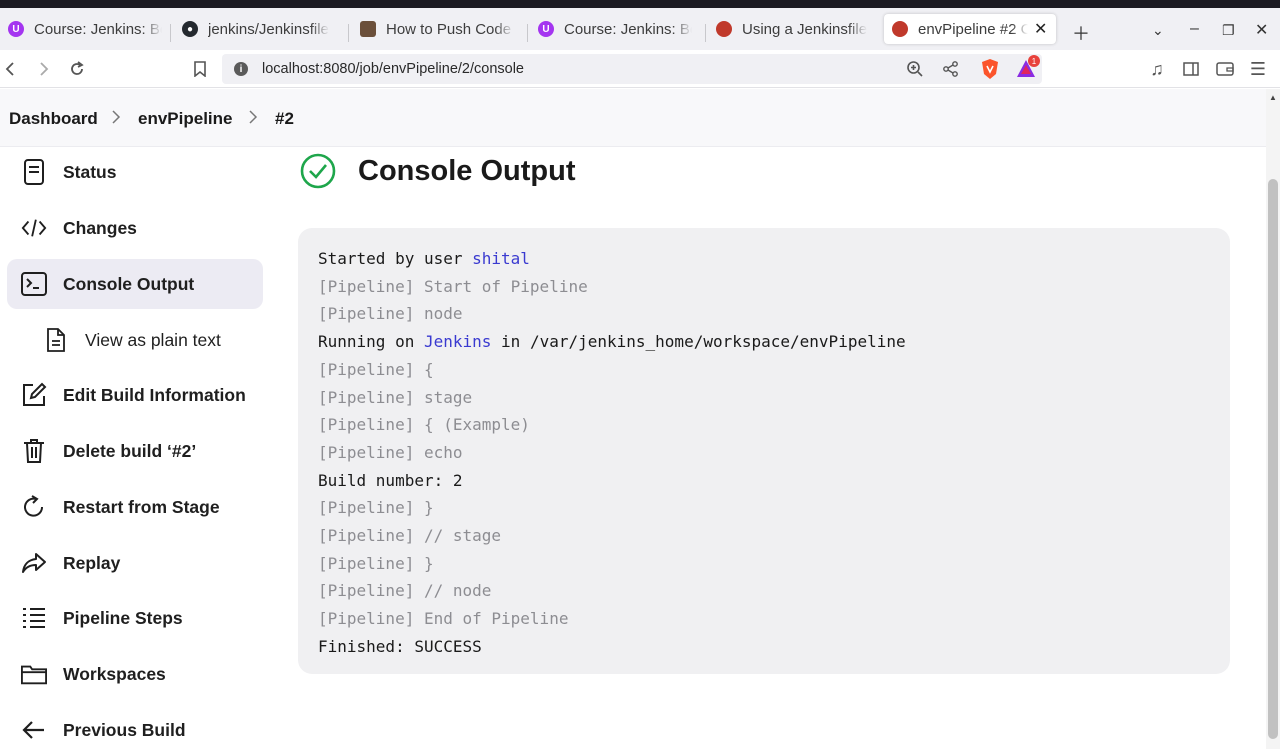 This screenshot has width=1280, height=755. I want to click on list-icon, so click(34, 618).